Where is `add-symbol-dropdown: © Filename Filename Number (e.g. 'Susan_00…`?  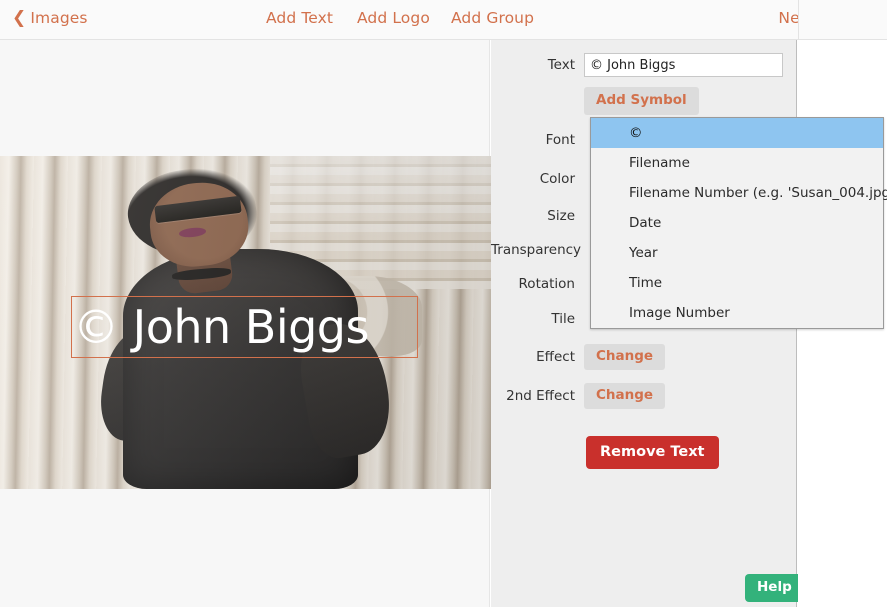 add-symbol-dropdown: © Filename Filename Number (e.g. 'Susan_00… is located at coordinates (738, 223).